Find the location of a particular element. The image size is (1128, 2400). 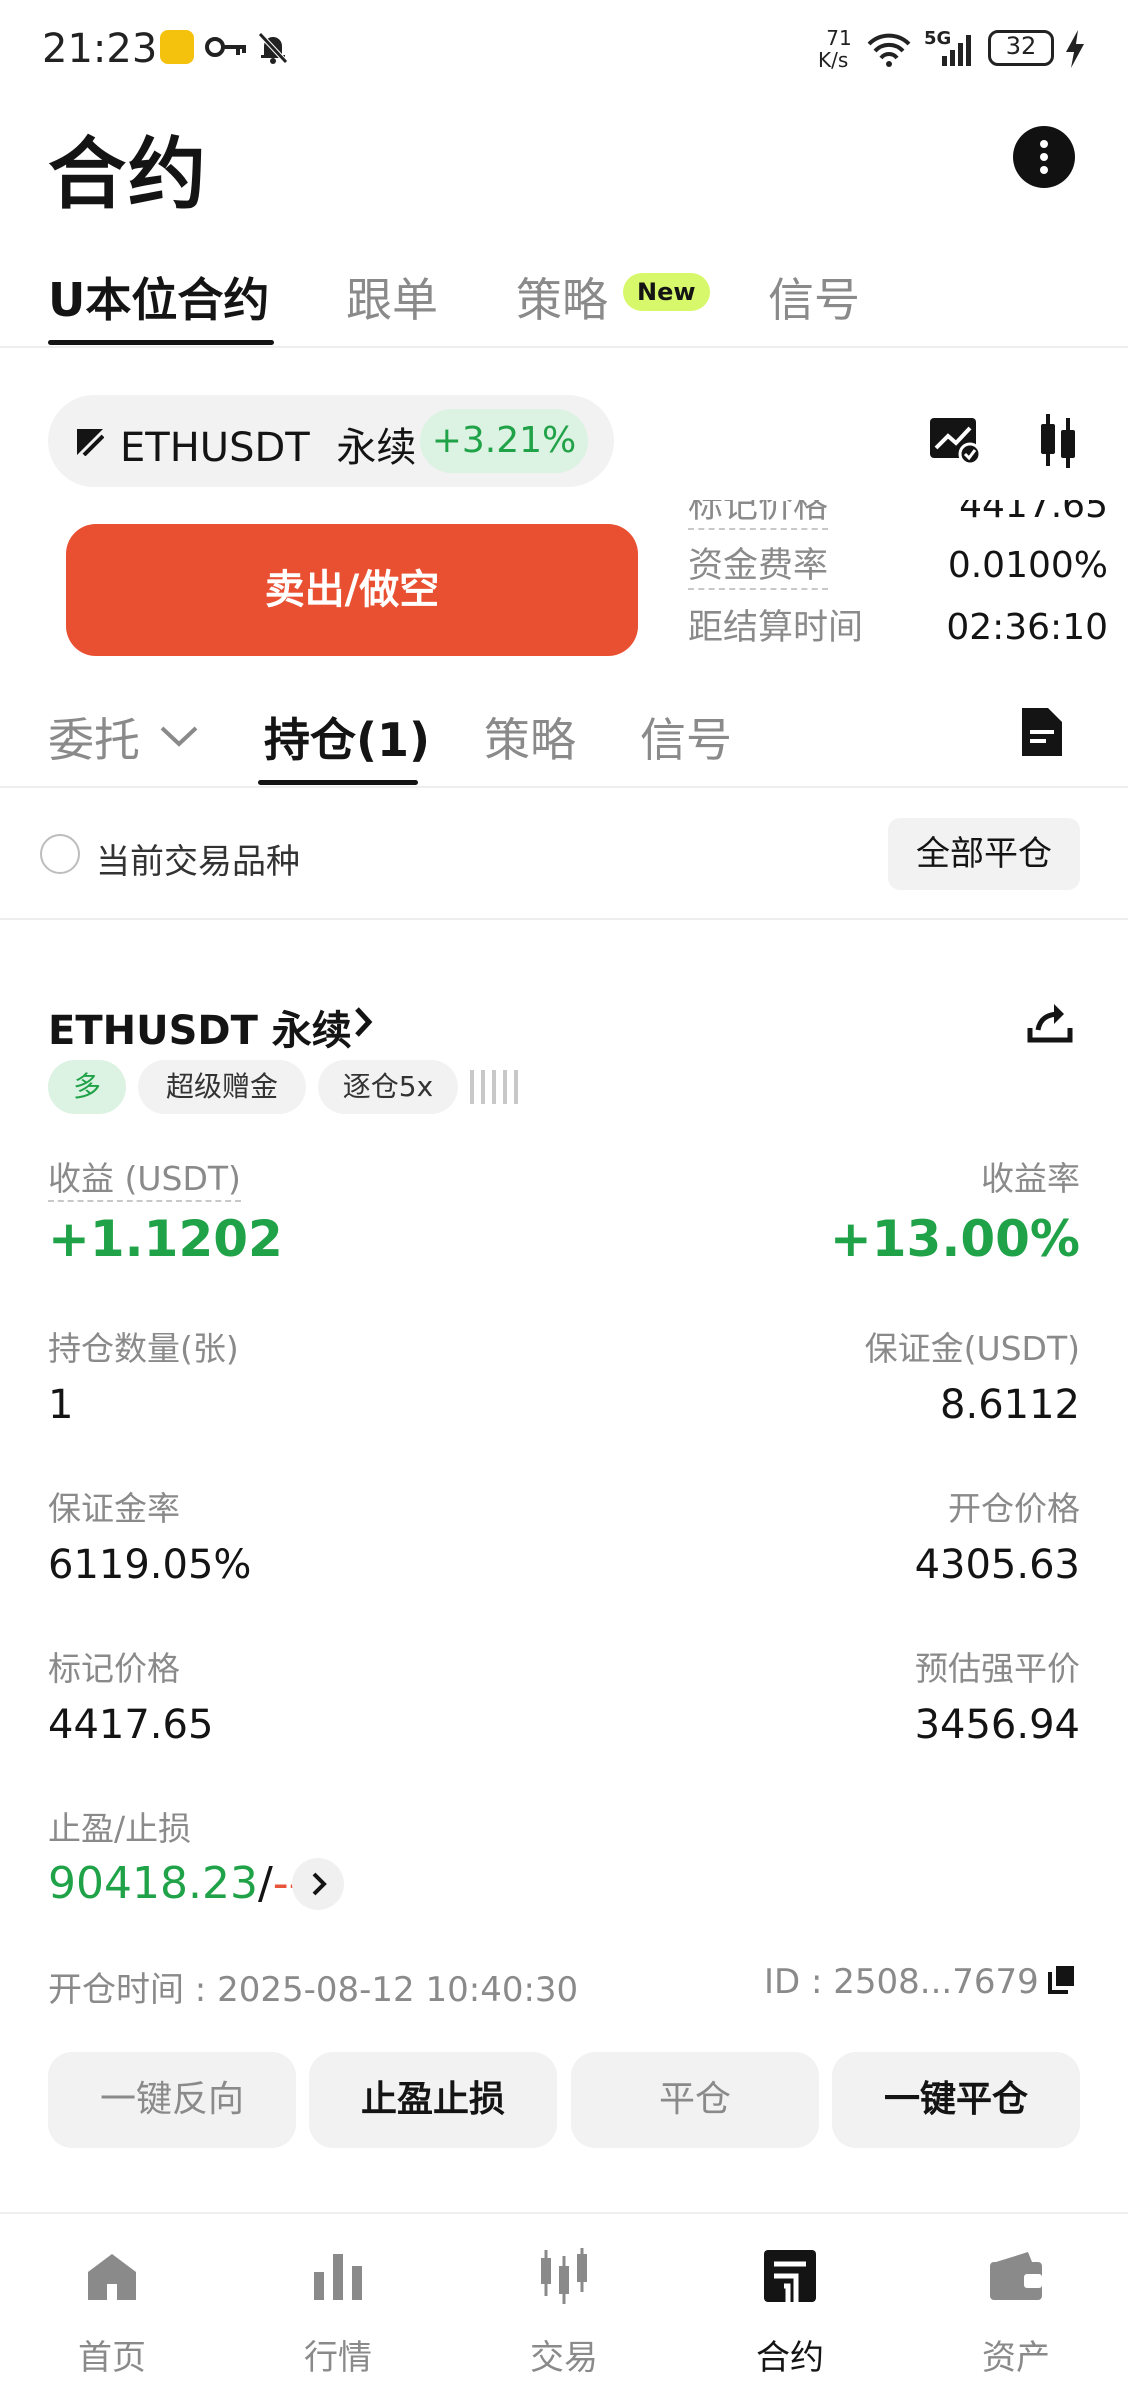

mark-price-pos-value: 4417.65 is located at coordinates (131, 1725).